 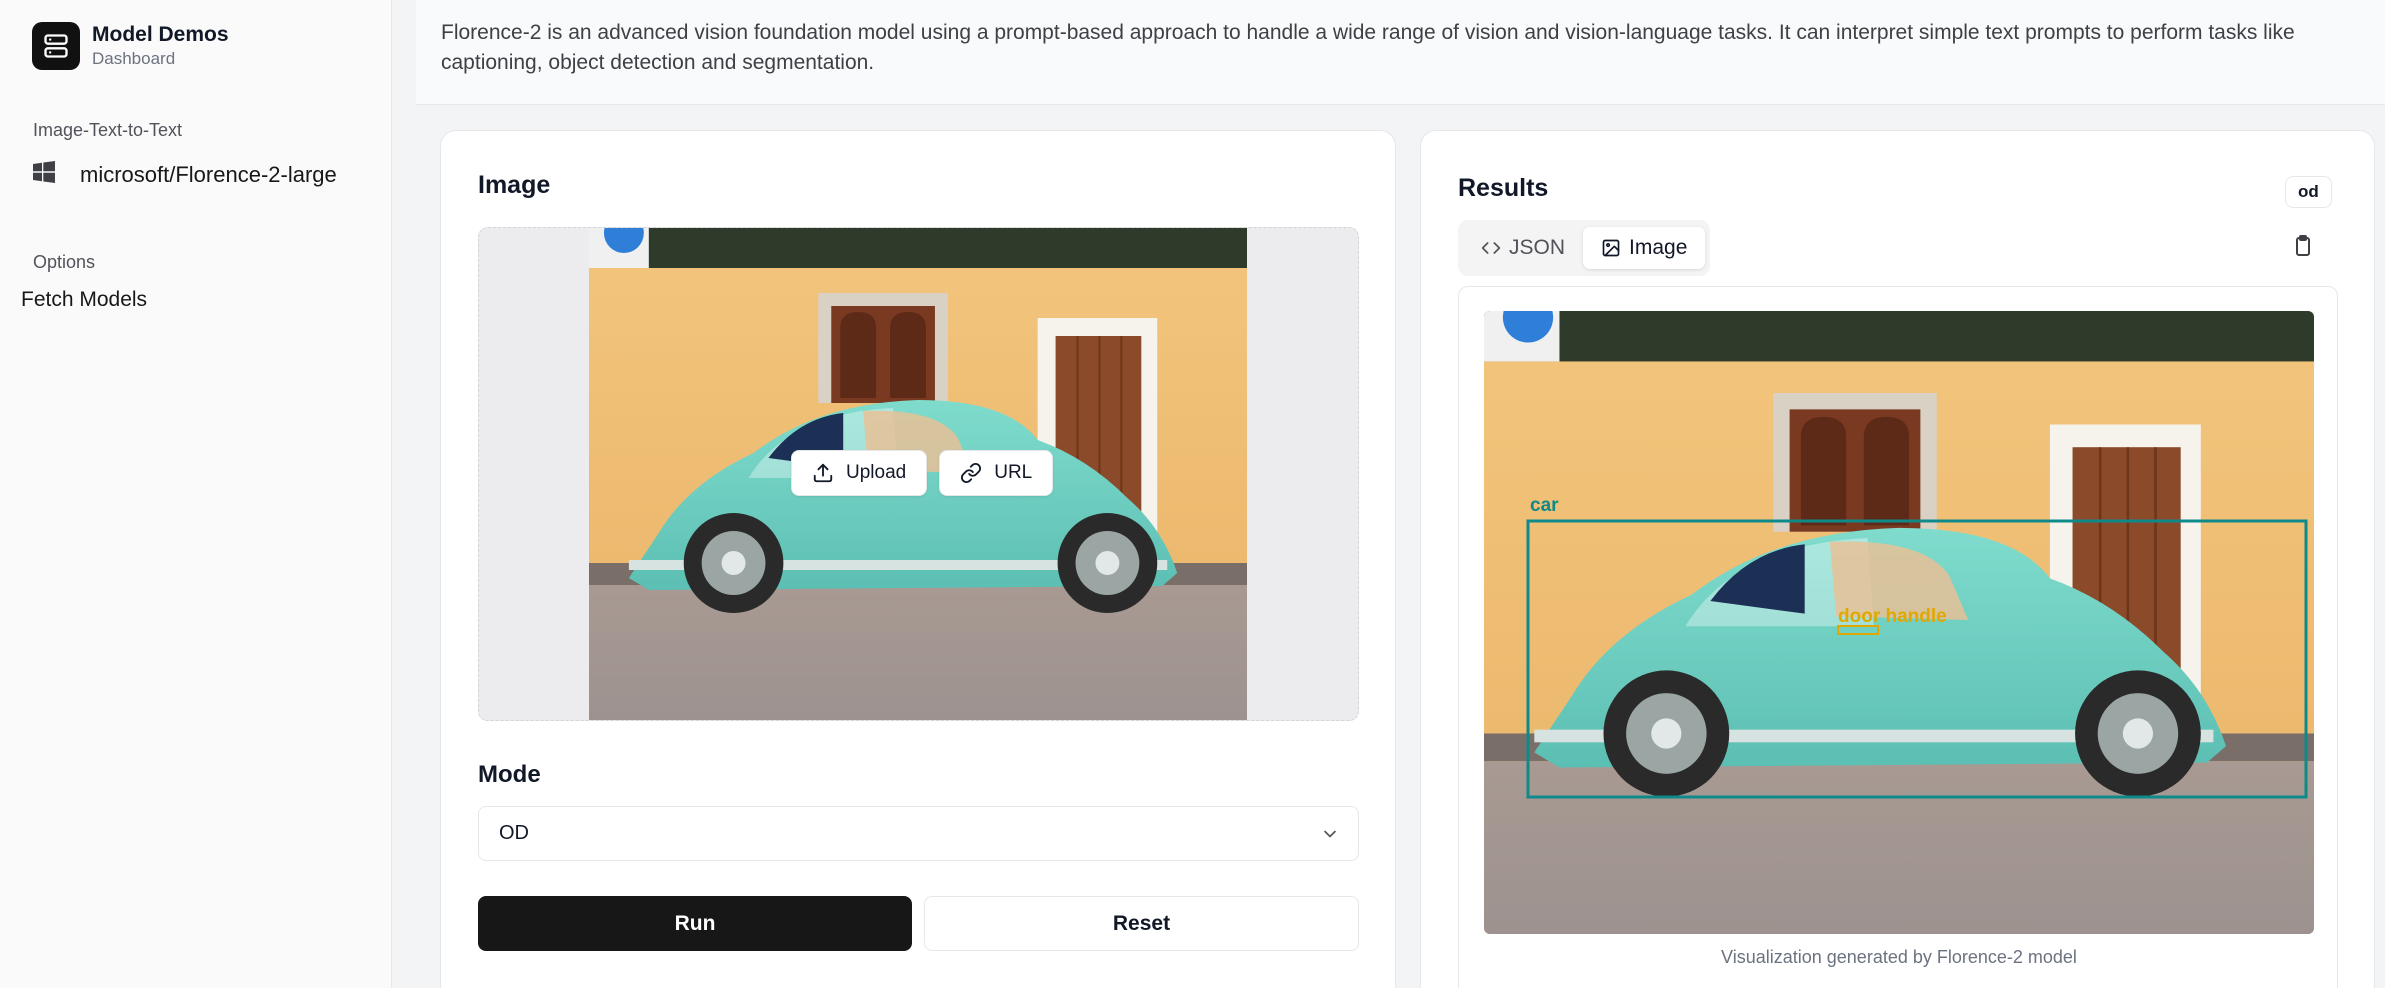 I want to click on copy-button, so click(x=2303, y=248).